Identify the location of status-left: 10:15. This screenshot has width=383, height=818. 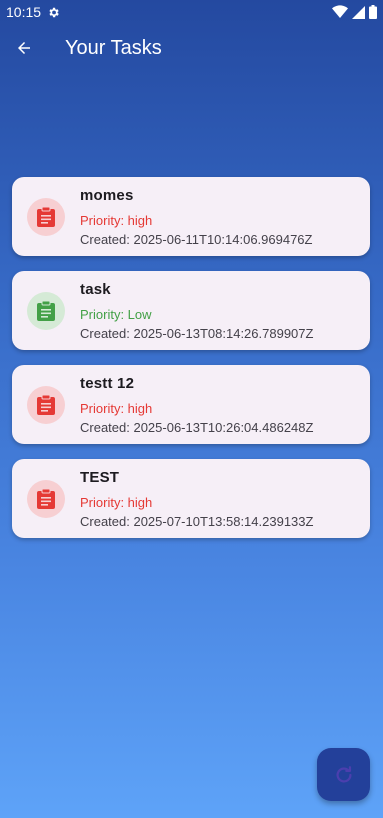
(33, 12).